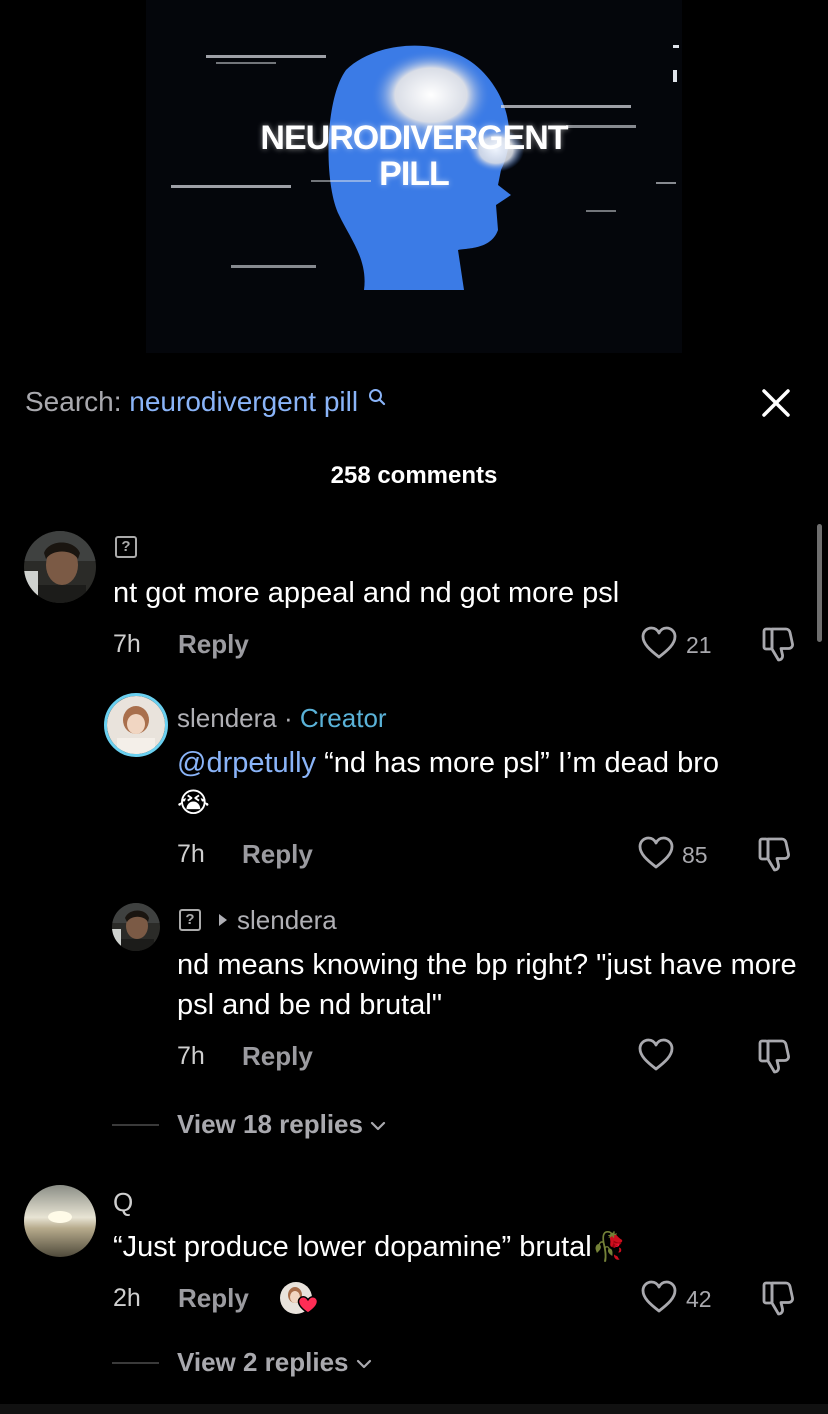 This screenshot has height=1414, width=828. What do you see at coordinates (695, 855) in the screenshot?
I see `like-count: 85` at bounding box center [695, 855].